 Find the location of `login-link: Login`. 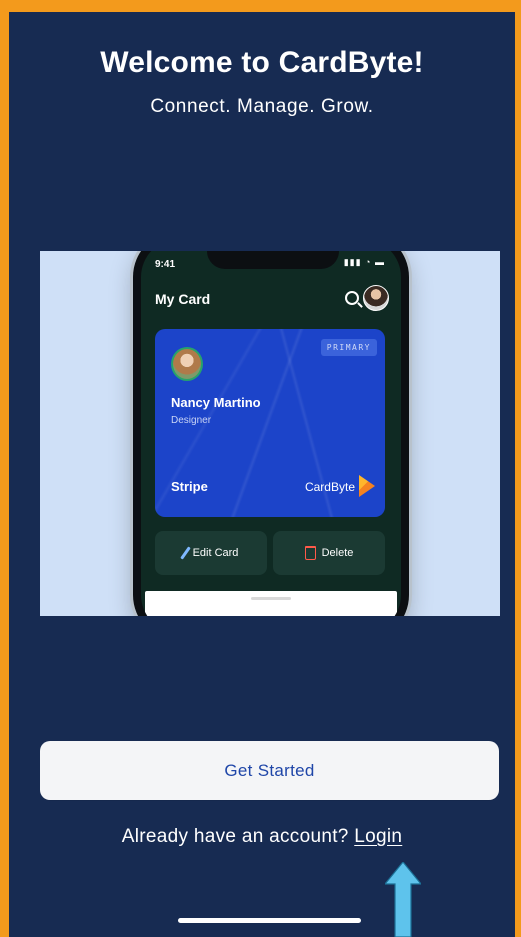

login-link: Login is located at coordinates (378, 836).